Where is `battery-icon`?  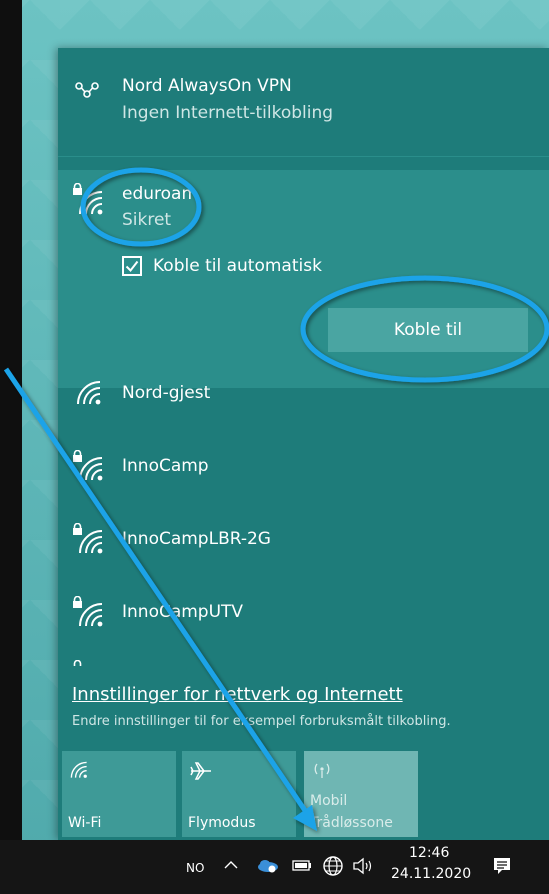 battery-icon is located at coordinates (302, 865).